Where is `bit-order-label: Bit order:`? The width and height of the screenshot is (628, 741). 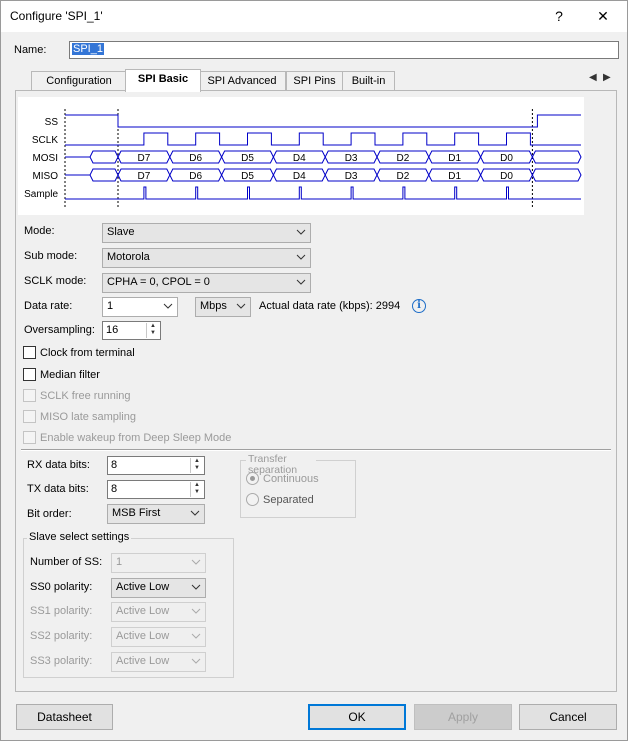
bit-order-label: Bit order: is located at coordinates (49, 514).